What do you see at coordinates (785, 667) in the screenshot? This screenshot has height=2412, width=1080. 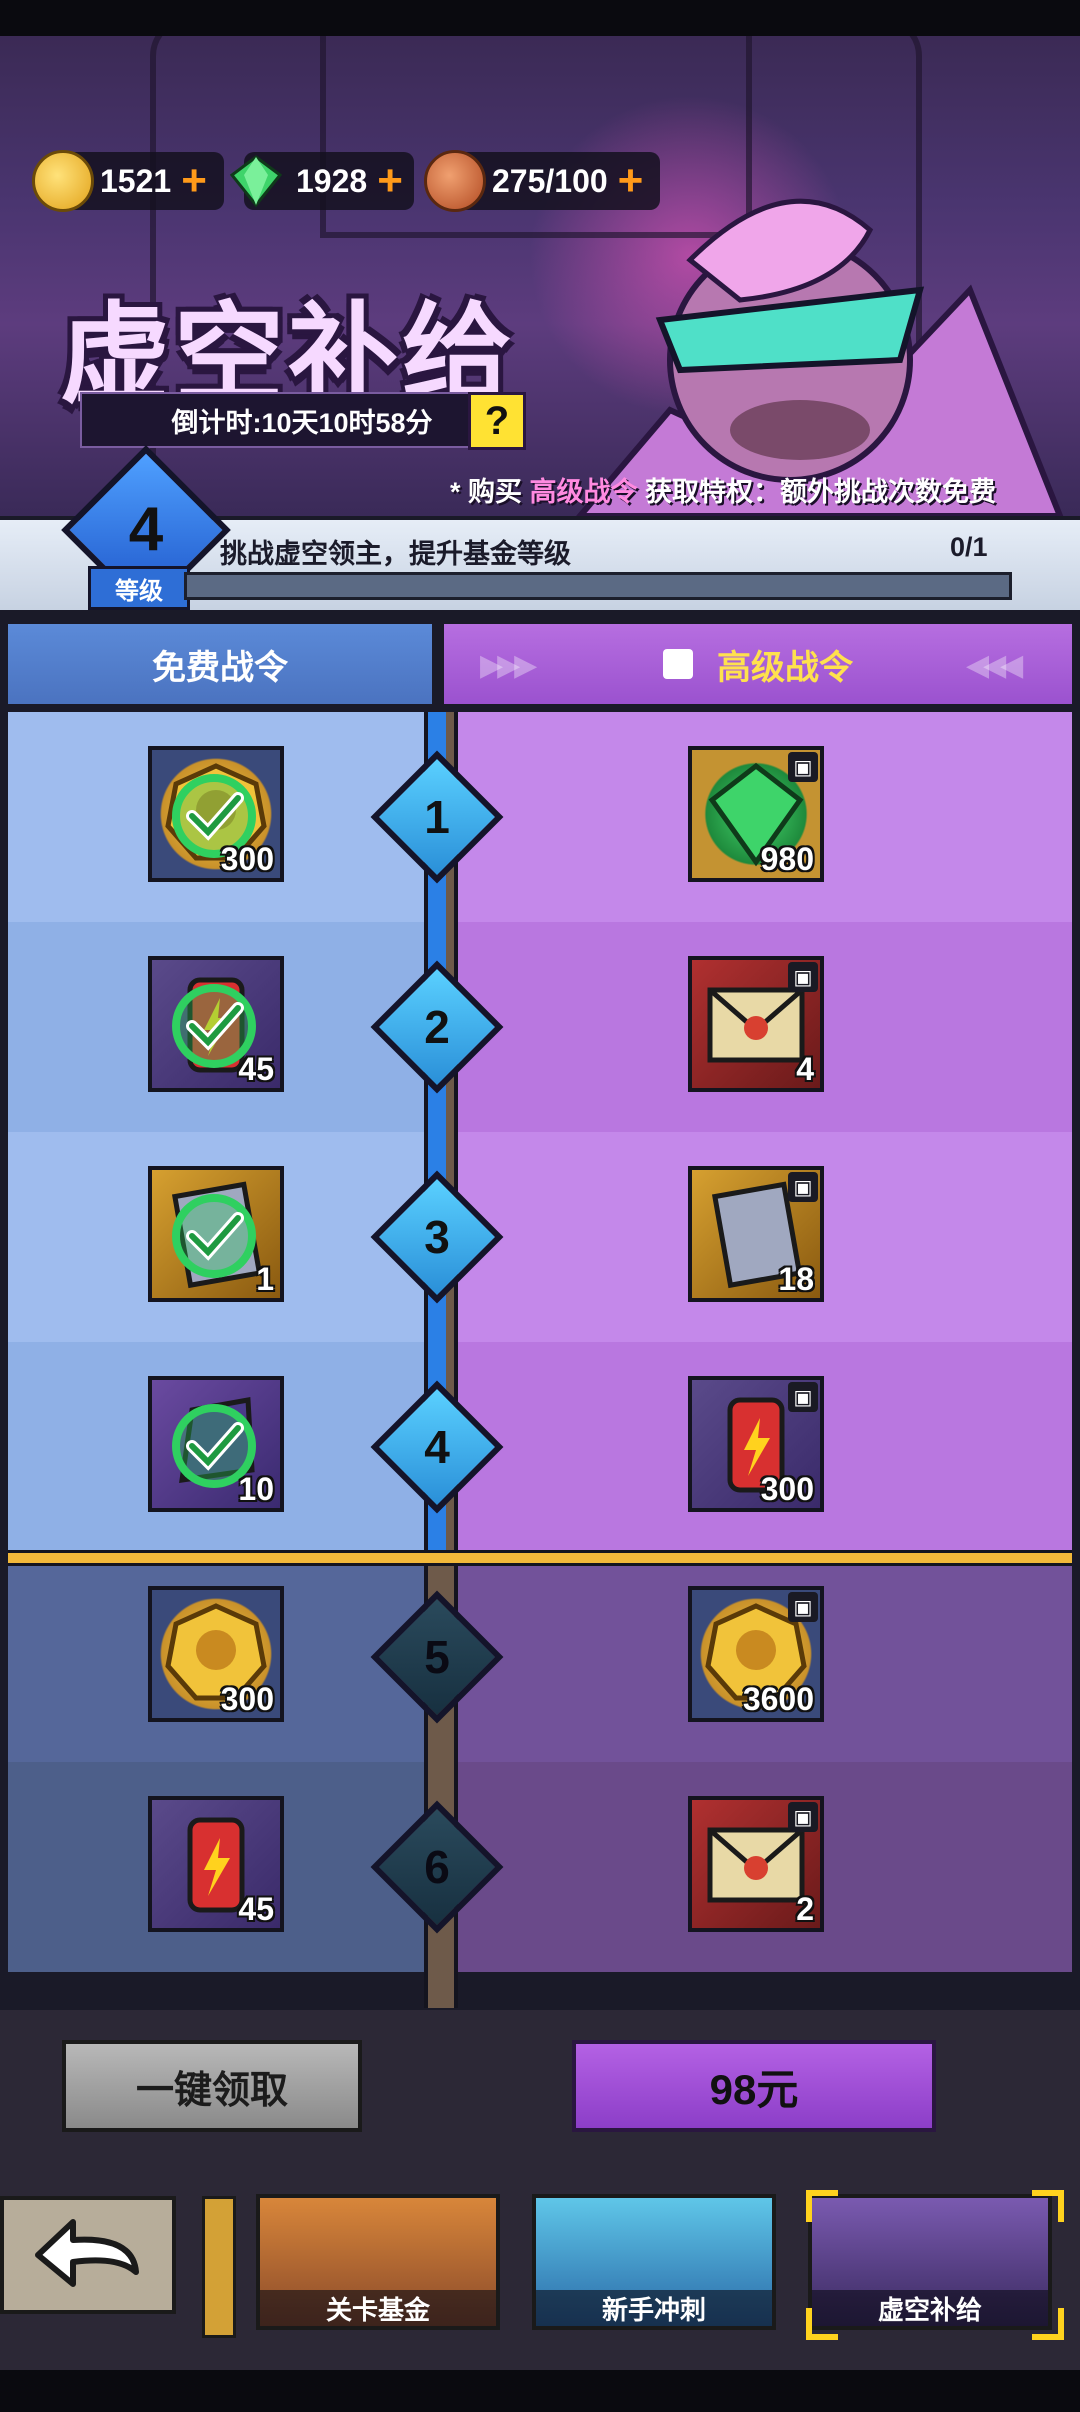 I see `premium-pass-label: 高级战令` at bounding box center [785, 667].